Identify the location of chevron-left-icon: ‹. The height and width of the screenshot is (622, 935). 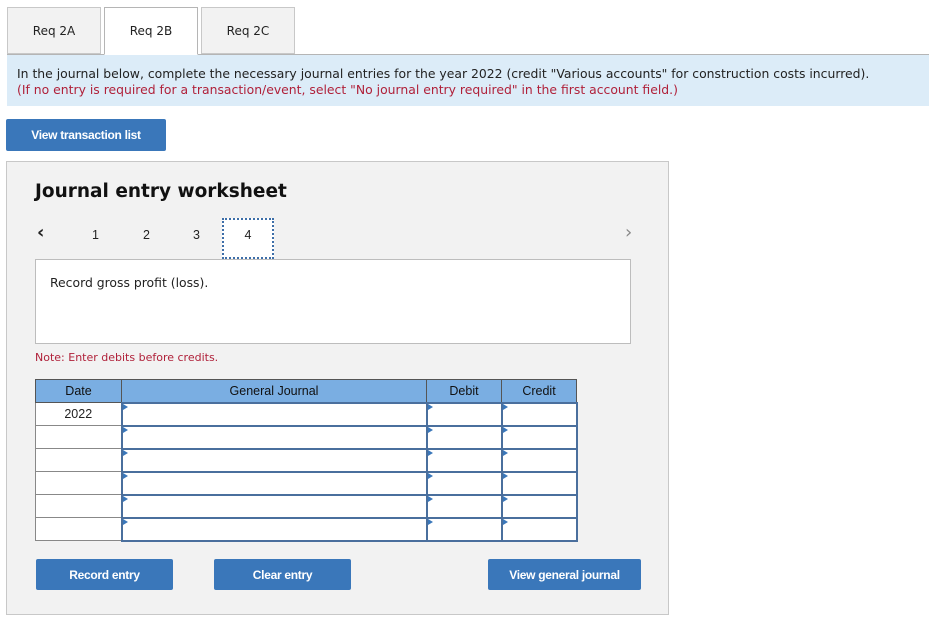
(40, 232).